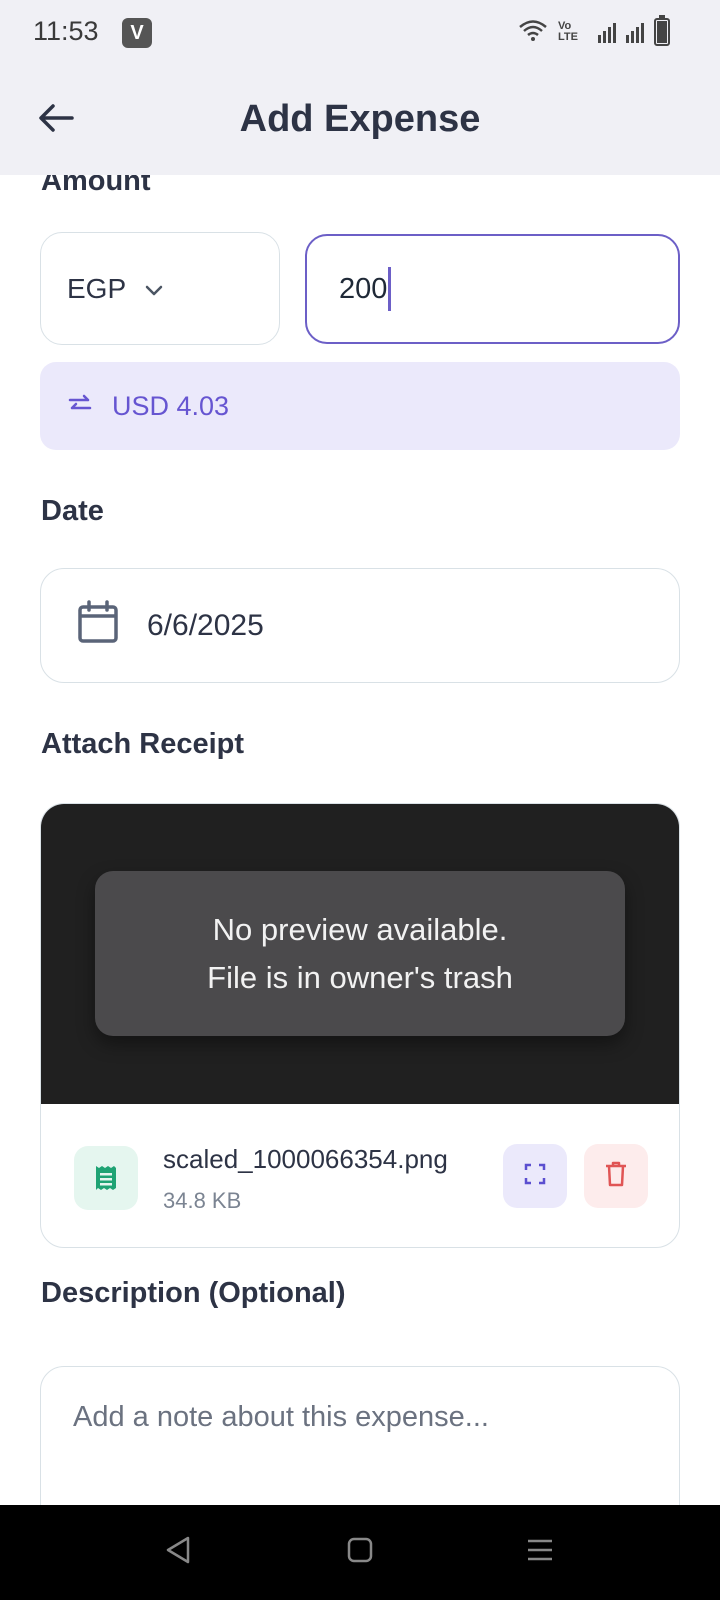 The width and height of the screenshot is (720, 1600). I want to click on nav-home-icon, so click(360, 1552).